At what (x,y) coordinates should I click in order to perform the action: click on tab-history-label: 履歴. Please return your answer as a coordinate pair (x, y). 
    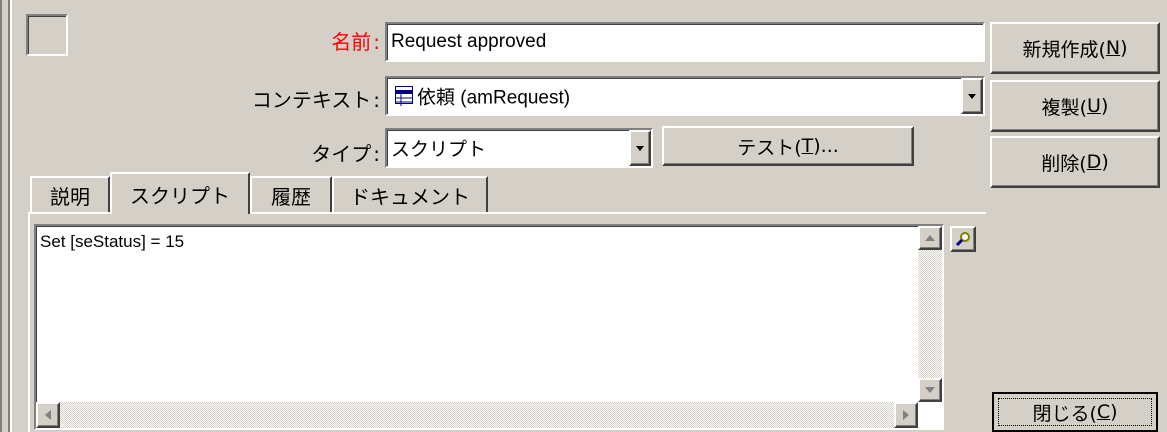
    Looking at the image, I should click on (291, 196).